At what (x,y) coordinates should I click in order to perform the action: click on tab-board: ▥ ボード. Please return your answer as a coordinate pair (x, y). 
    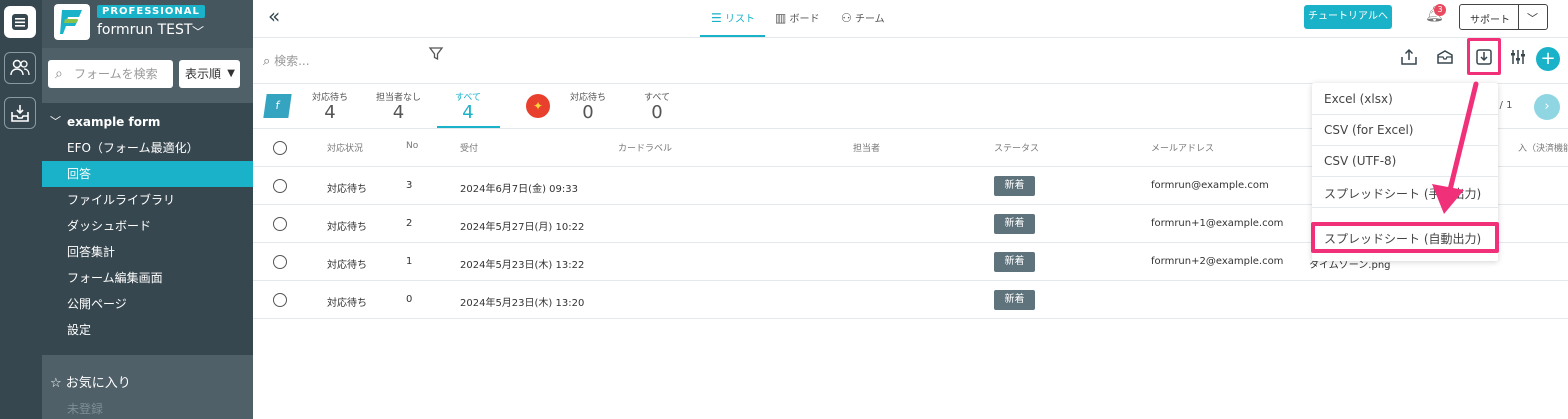
    Looking at the image, I should click on (797, 17).